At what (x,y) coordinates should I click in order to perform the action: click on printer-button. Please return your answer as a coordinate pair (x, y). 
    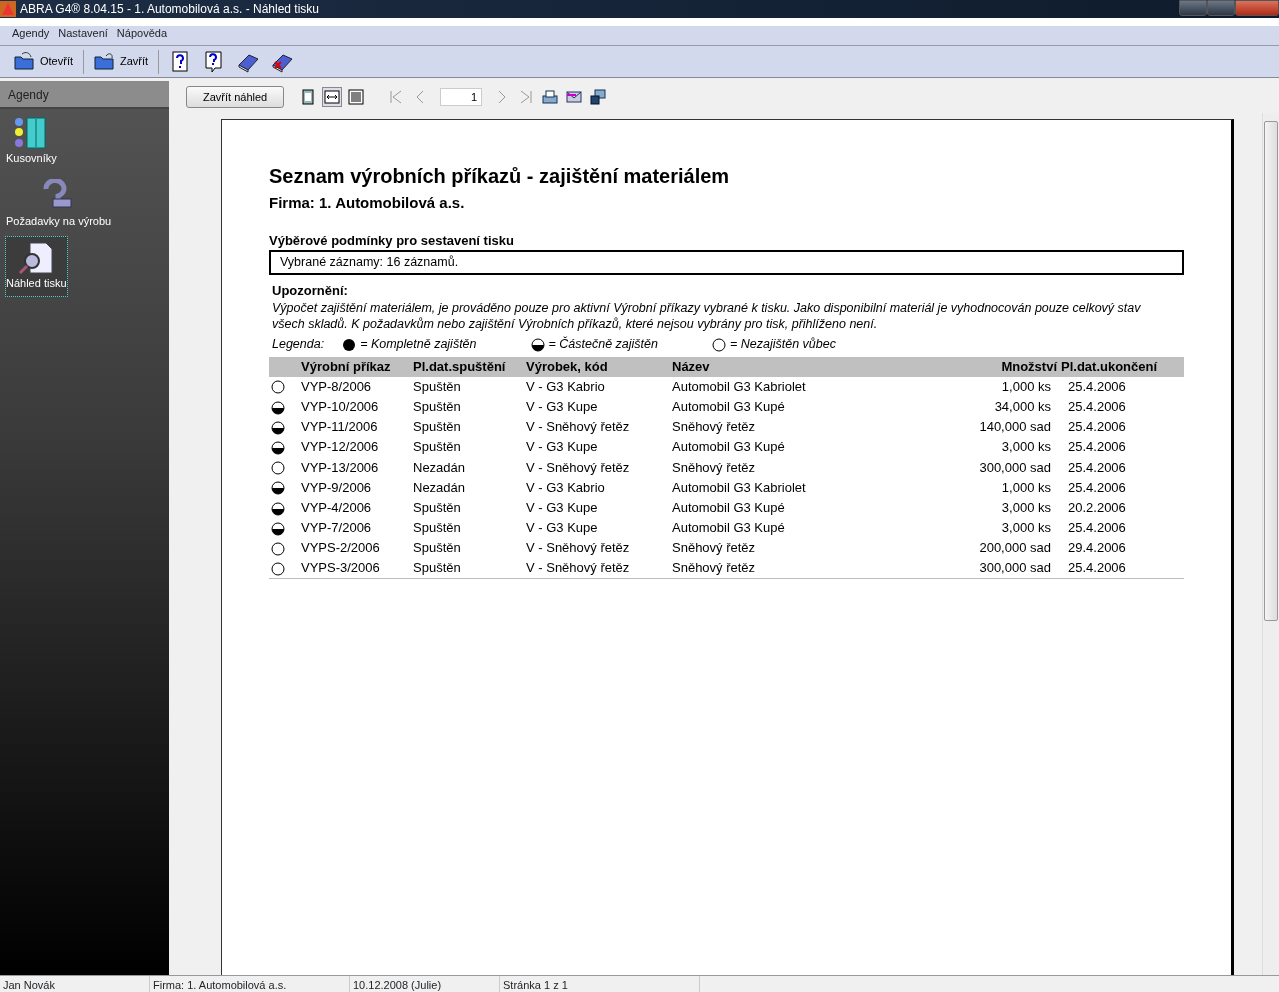
    Looking at the image, I should click on (550, 97).